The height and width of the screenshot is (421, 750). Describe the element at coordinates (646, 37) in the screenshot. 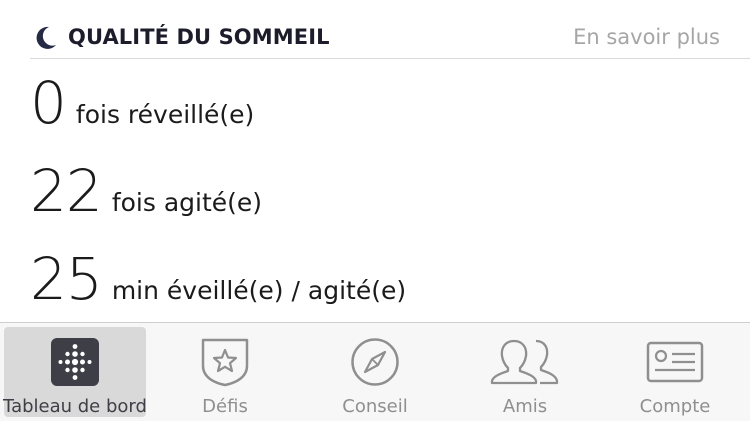

I see `learn-more-link: En savoir plus` at that location.